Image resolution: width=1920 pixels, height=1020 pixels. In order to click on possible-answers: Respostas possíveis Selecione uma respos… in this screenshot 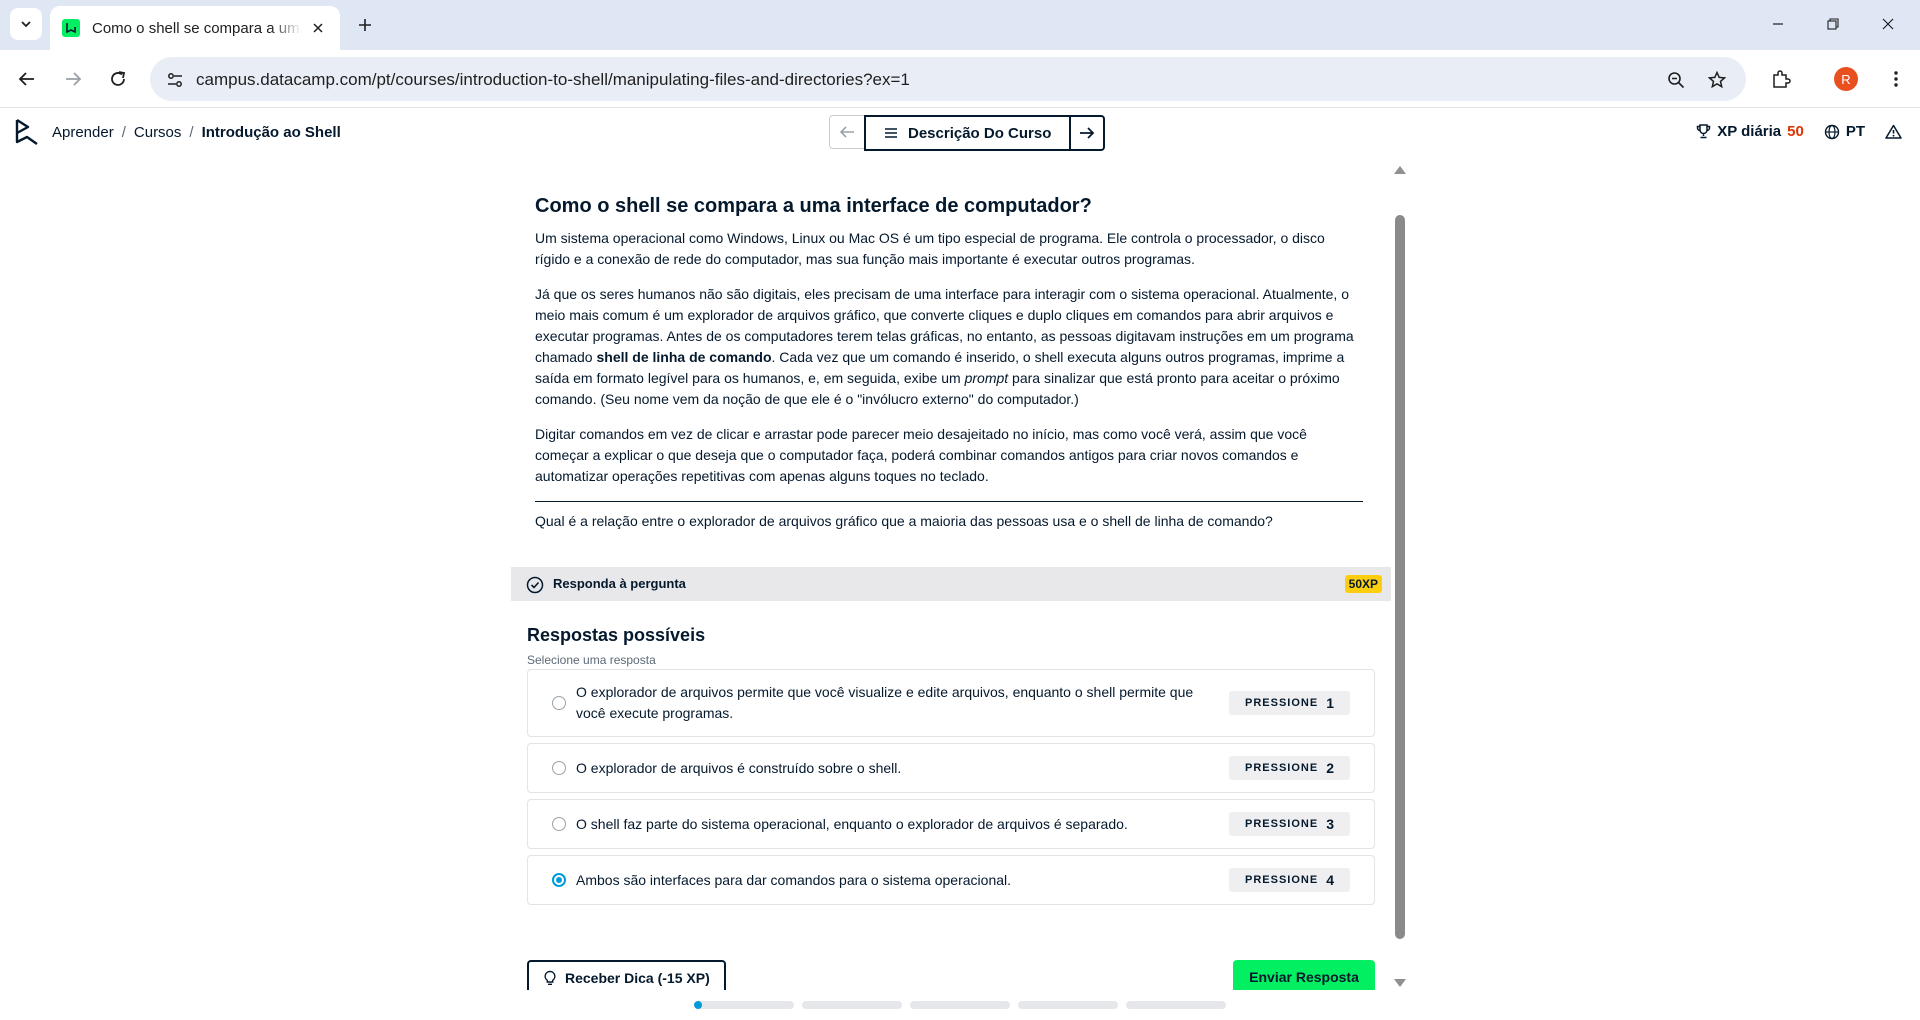, I will do `click(951, 767)`.